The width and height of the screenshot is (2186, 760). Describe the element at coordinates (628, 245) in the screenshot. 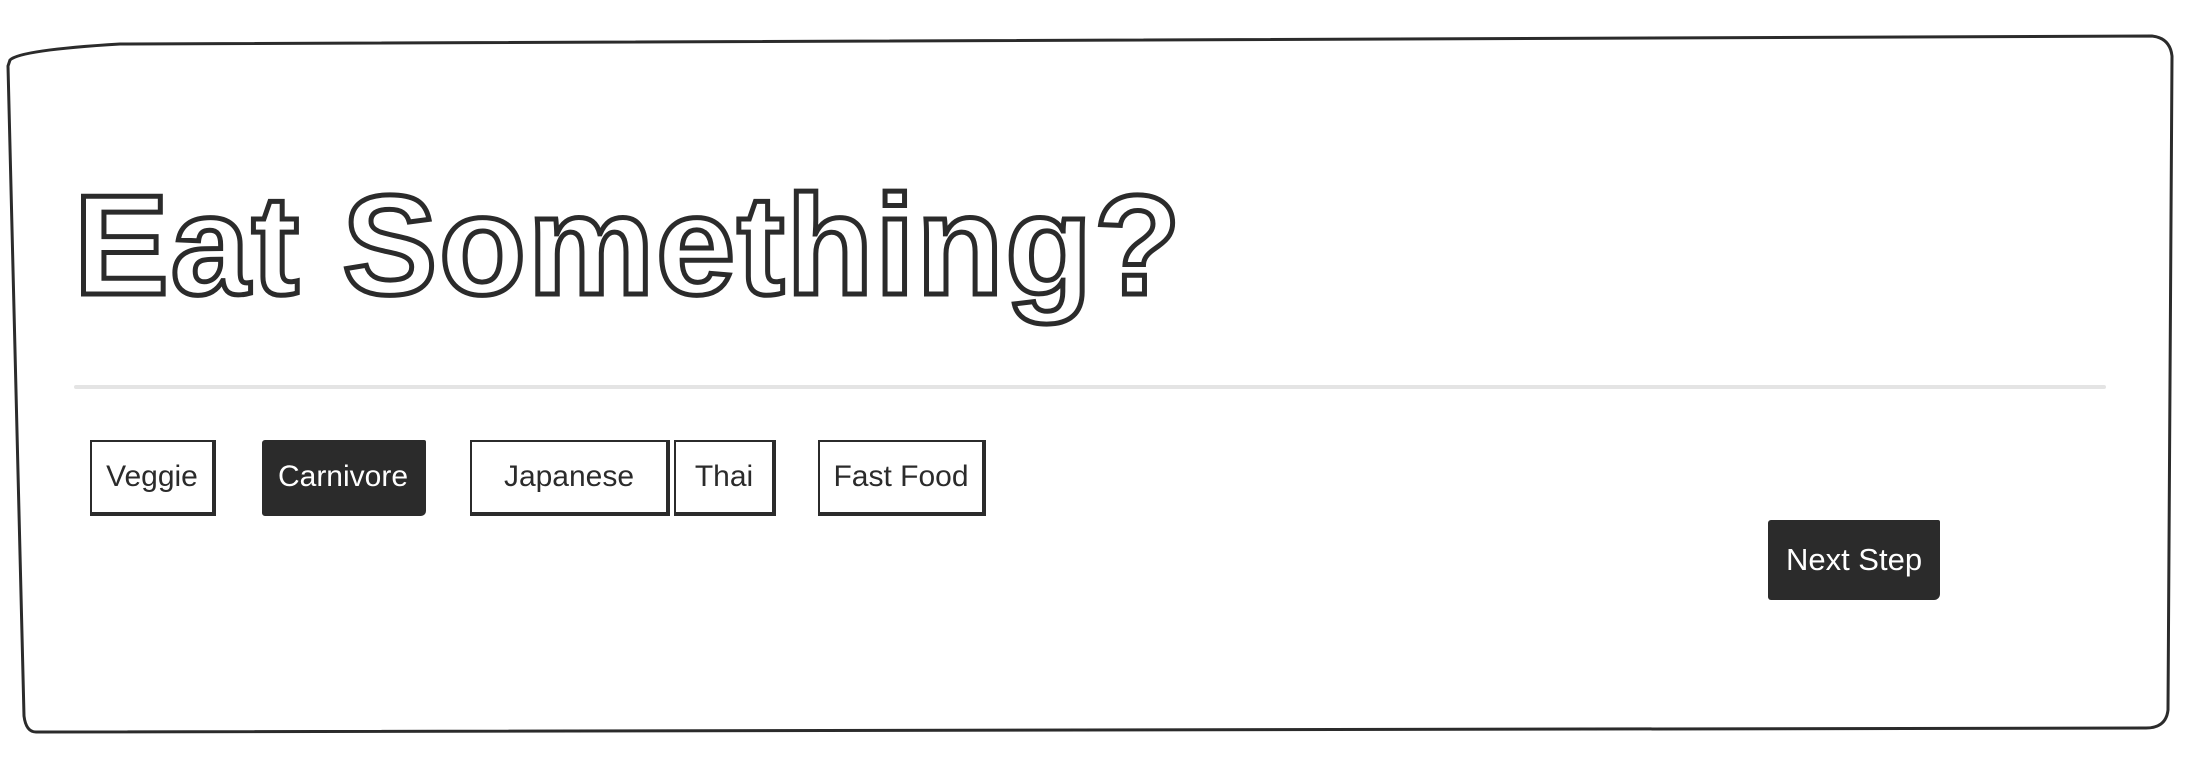

I see `page-title: Eat Something?` at that location.